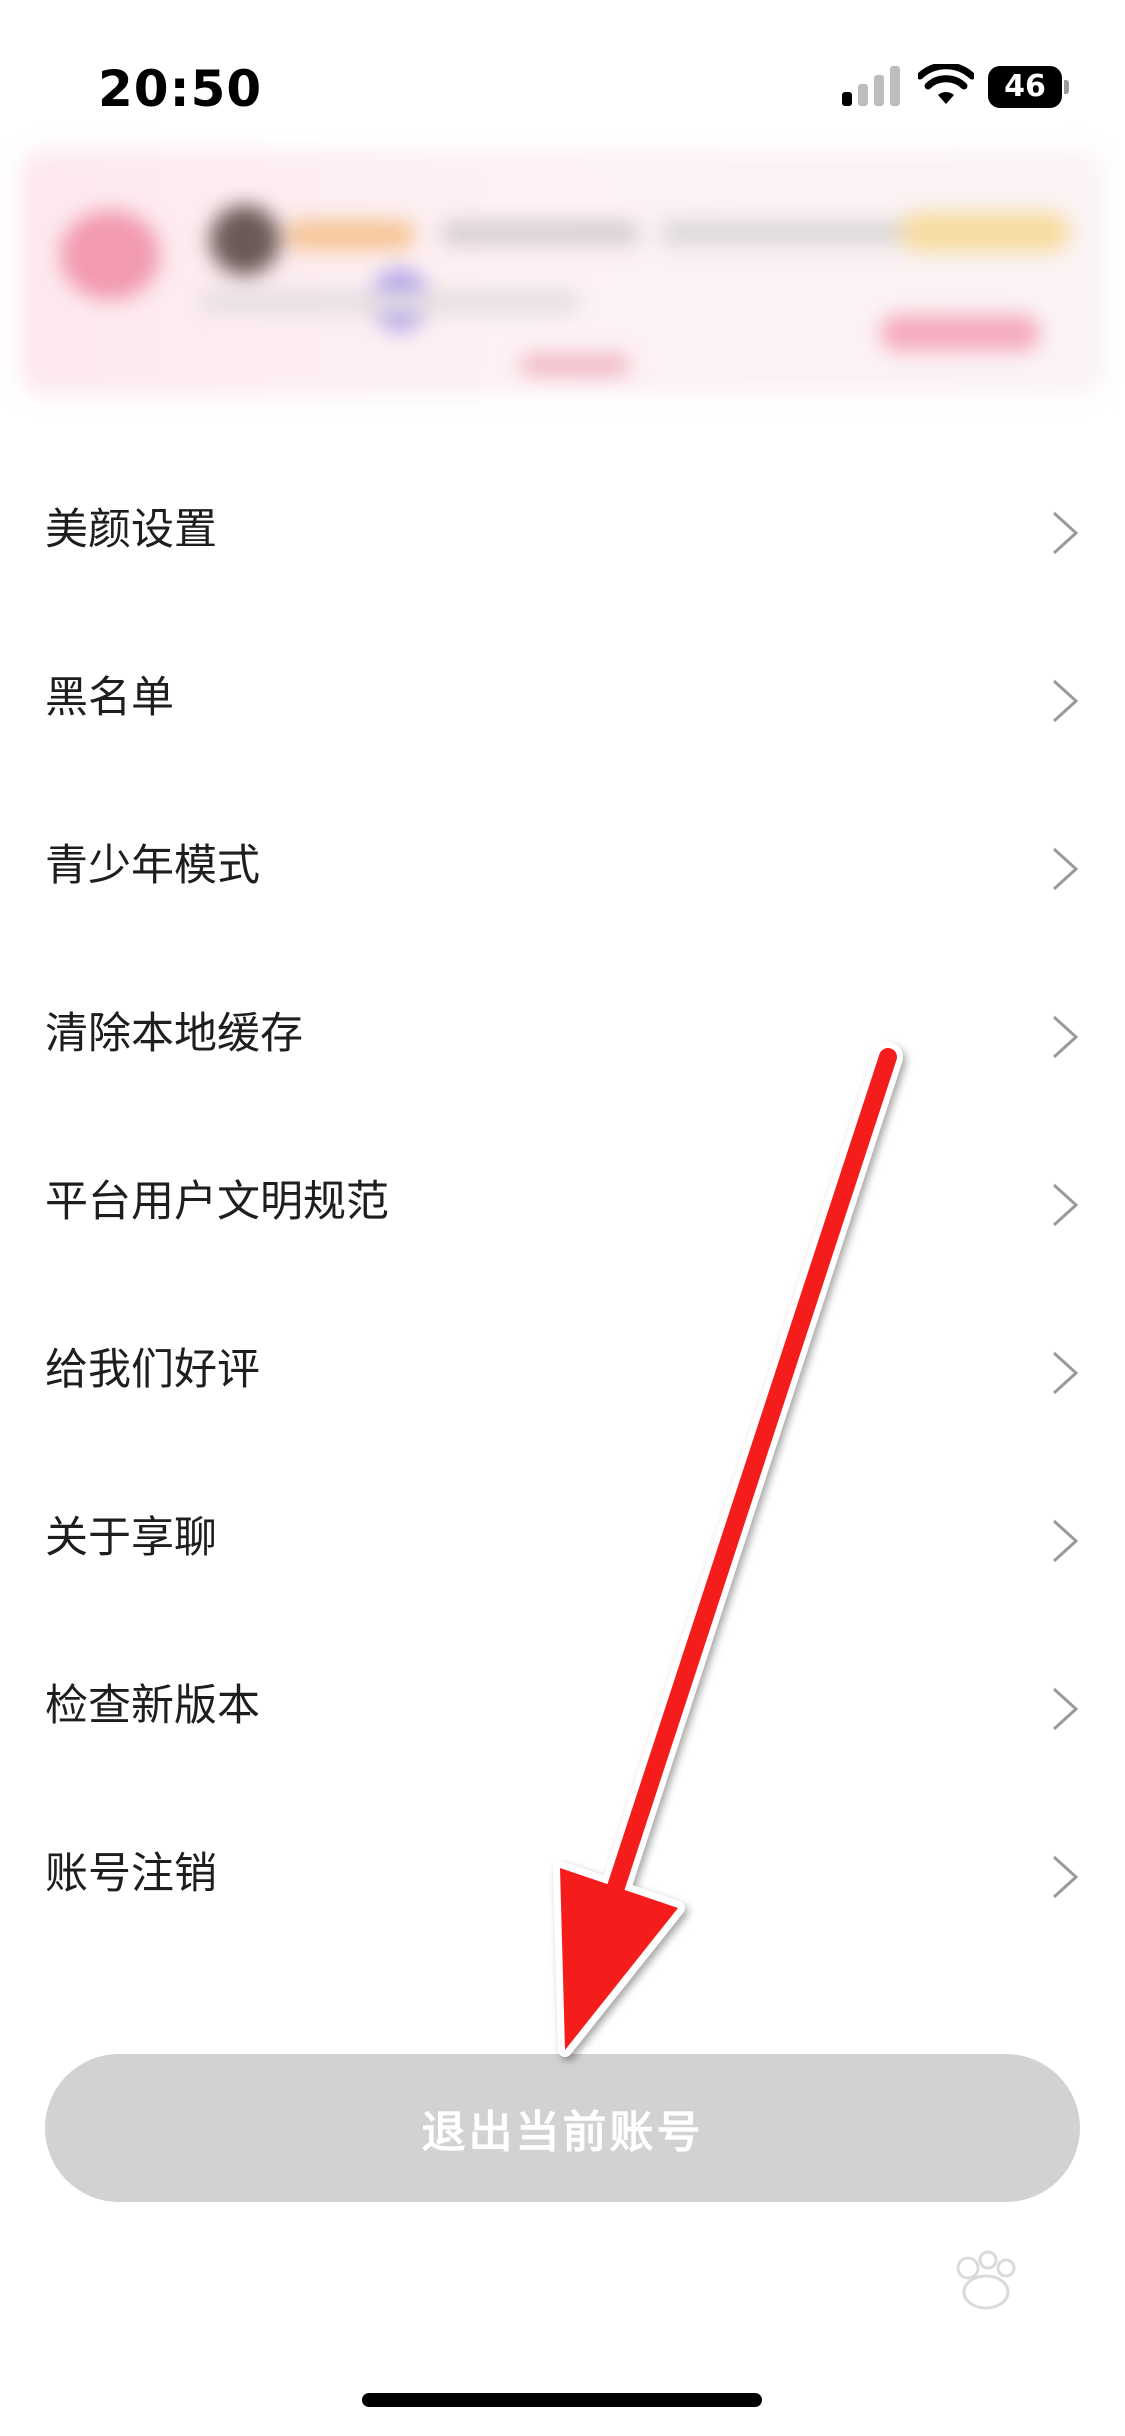 The width and height of the screenshot is (1125, 2436). Describe the element at coordinates (562, 1708) in the screenshot. I see `menu-item-check-update: 检查新版本` at that location.